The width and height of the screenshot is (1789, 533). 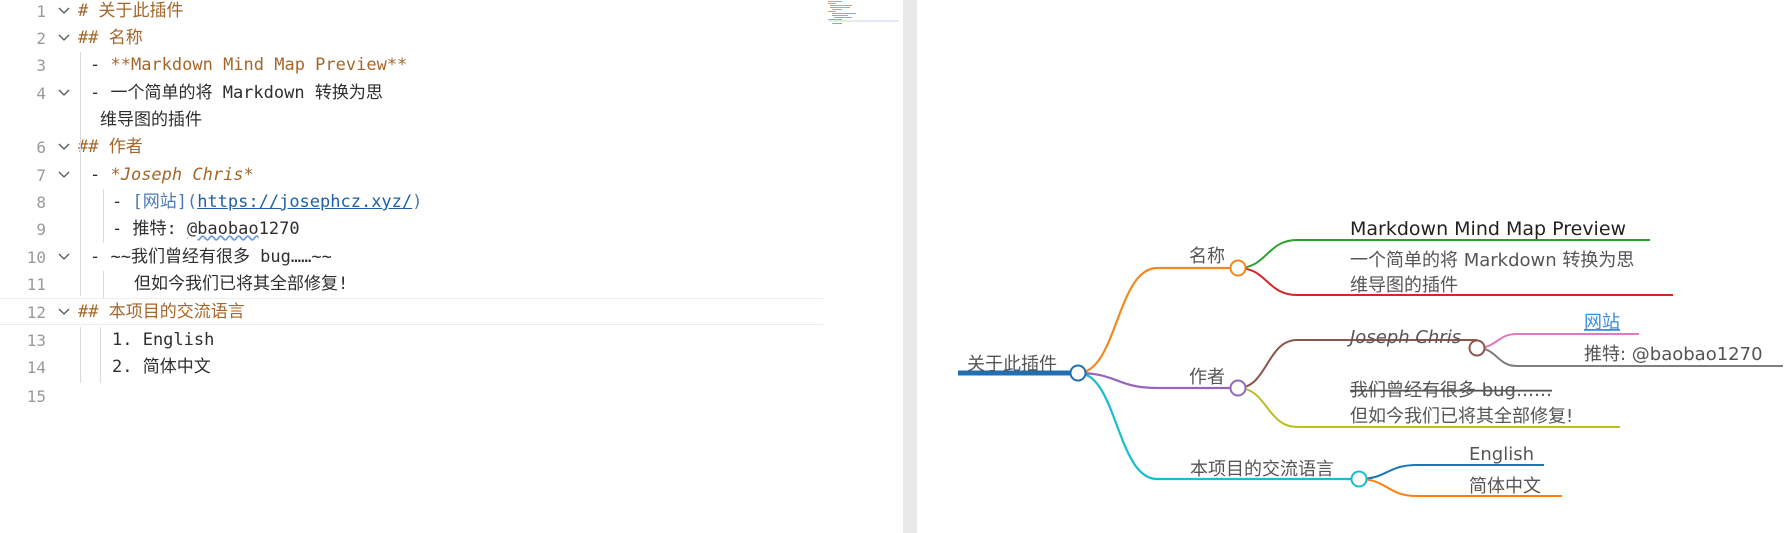 What do you see at coordinates (1602, 322) in the screenshot?
I see `author-site-link: 网站` at bounding box center [1602, 322].